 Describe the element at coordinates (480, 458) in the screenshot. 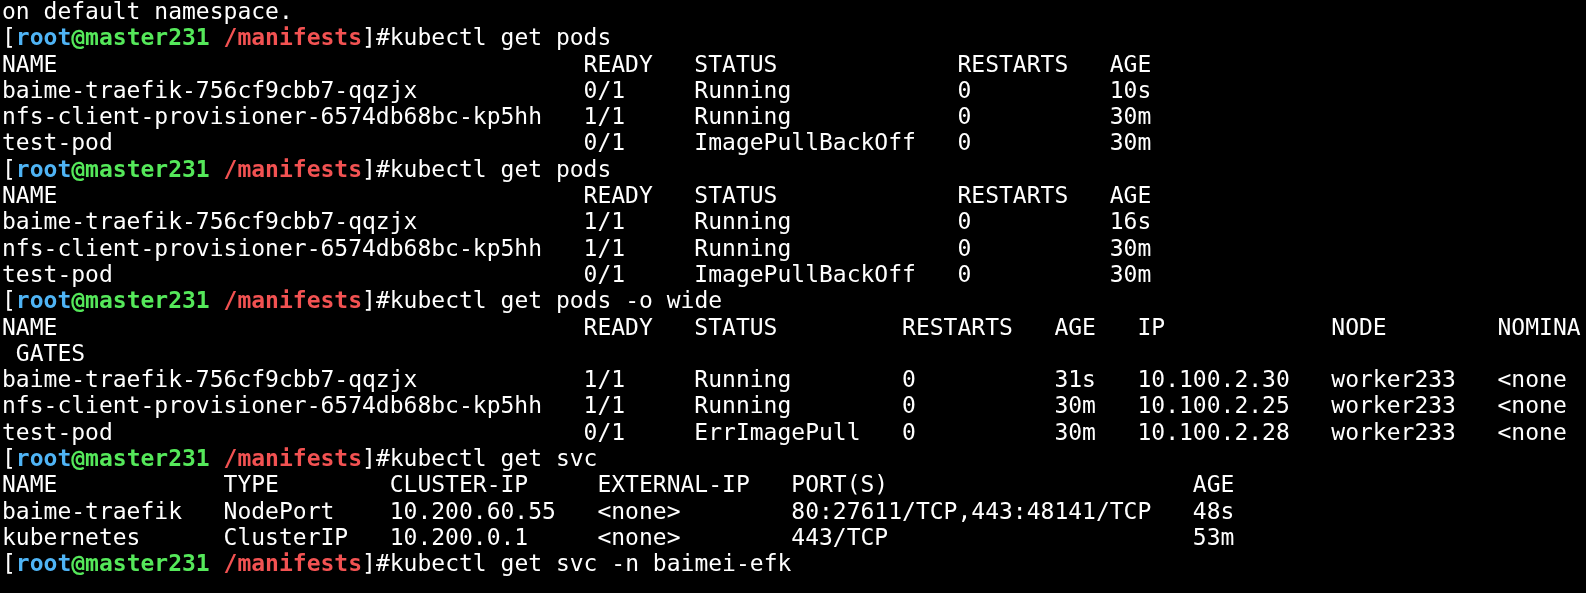

I see `prompt-text: ]#kubectl get svc` at that location.